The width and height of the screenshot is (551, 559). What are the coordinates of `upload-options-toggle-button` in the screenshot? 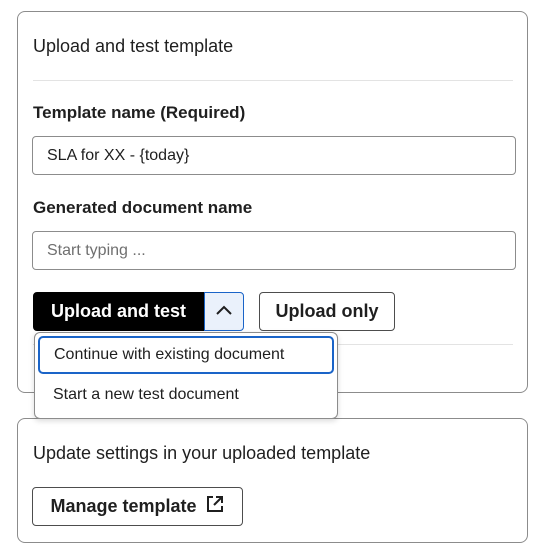 It's located at (224, 311).